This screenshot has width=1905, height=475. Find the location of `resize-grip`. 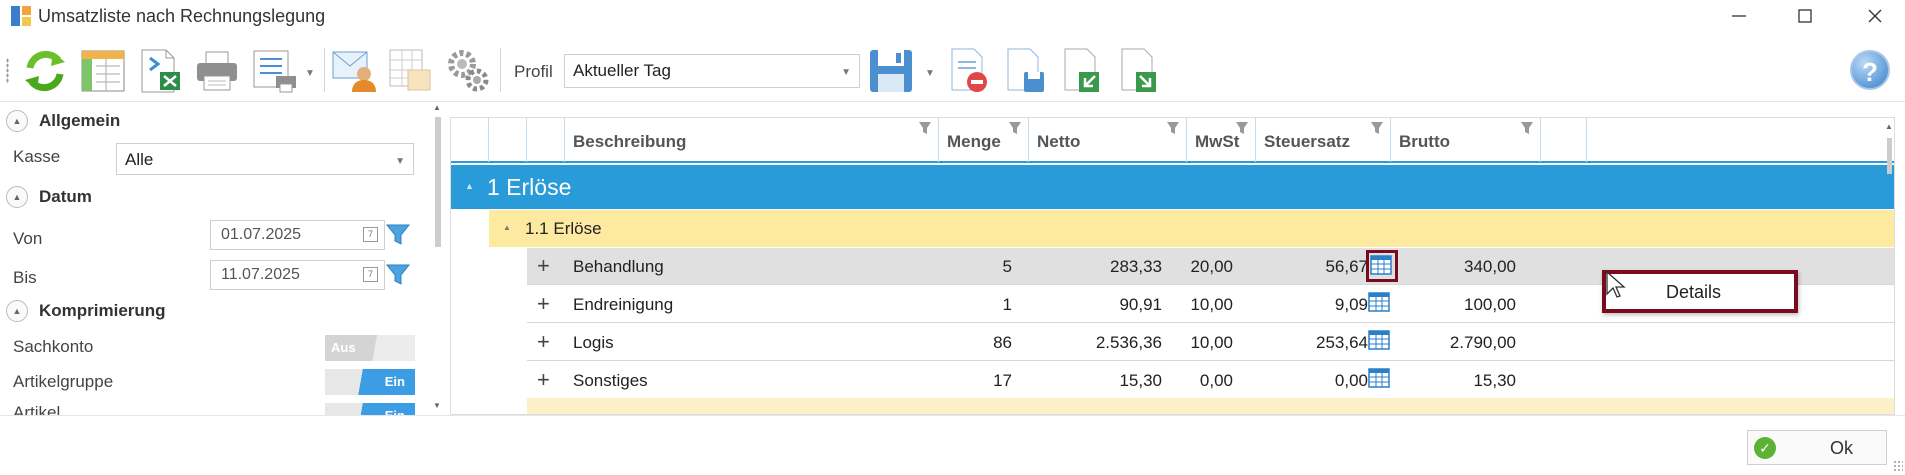

resize-grip is located at coordinates (1898, 466).